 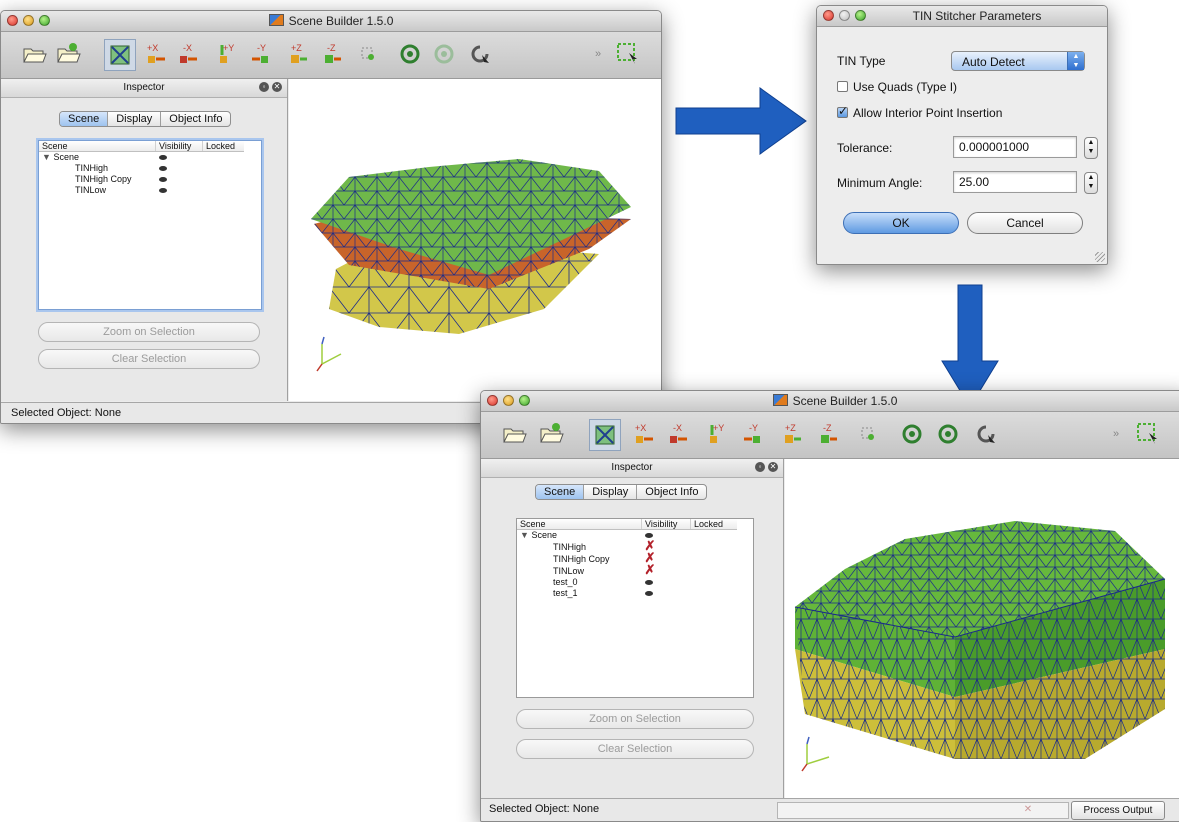 I want to click on min-angle-stepper: ▲ ▼, so click(x=1091, y=183).